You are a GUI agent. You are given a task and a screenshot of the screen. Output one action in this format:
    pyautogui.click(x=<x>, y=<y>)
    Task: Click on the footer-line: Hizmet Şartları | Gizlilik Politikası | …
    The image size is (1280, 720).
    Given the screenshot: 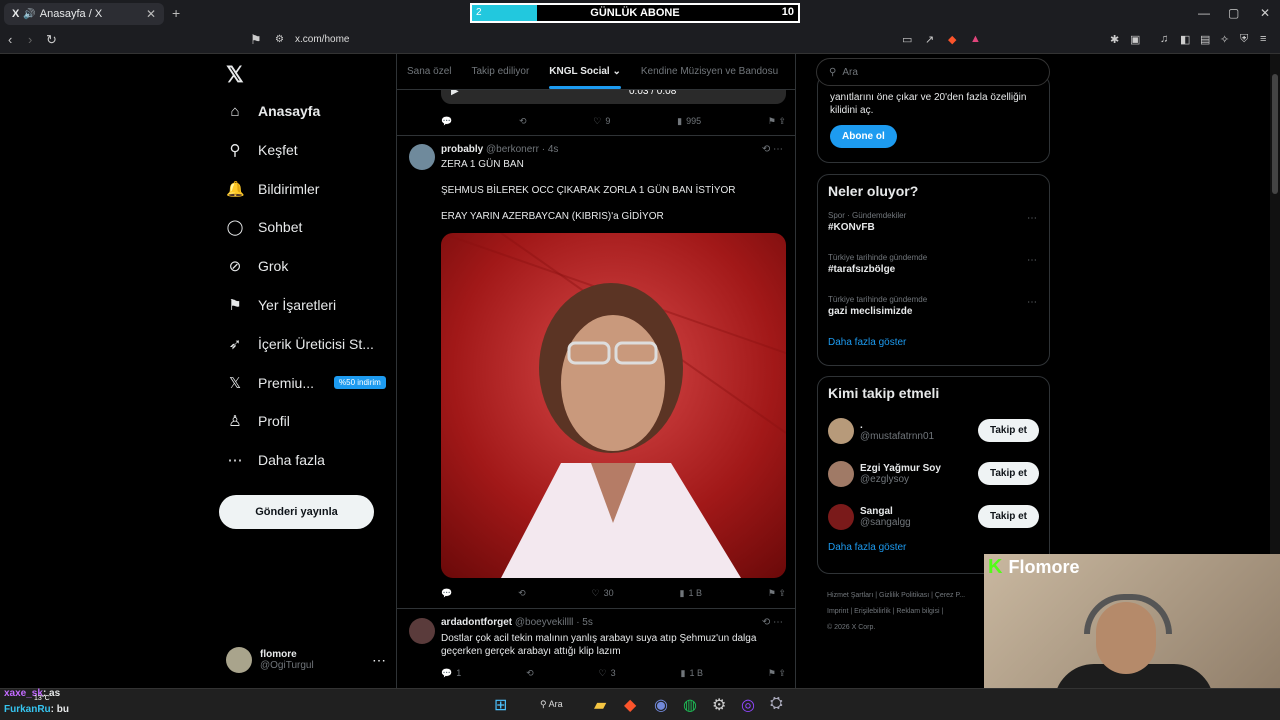 What is the action you would take?
    pyautogui.click(x=907, y=596)
    